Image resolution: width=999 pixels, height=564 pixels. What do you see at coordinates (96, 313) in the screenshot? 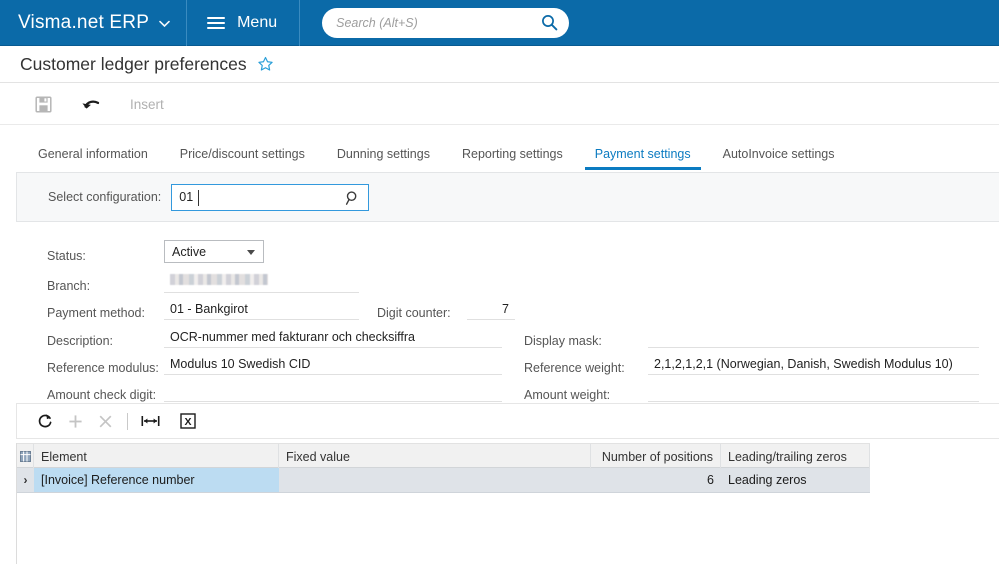
I see `payment-method-label: Payment method:` at bounding box center [96, 313].